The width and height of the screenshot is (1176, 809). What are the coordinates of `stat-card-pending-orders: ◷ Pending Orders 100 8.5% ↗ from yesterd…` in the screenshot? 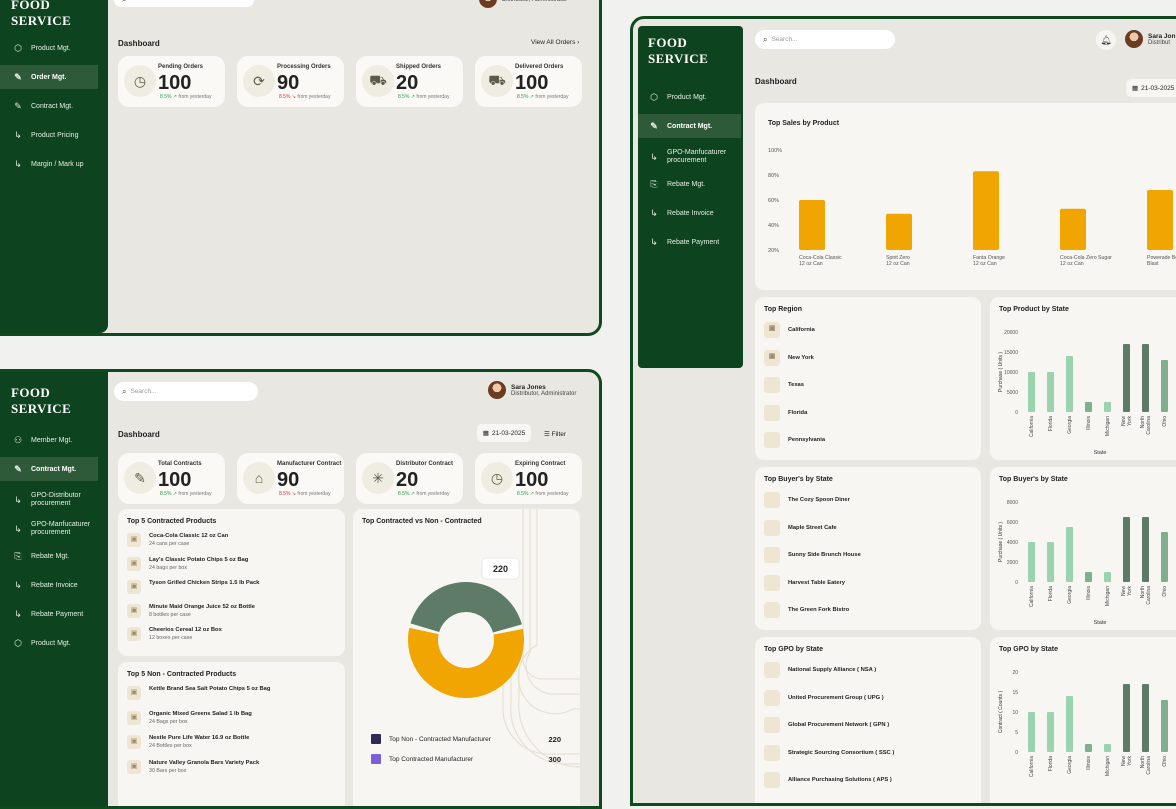 It's located at (171, 81).